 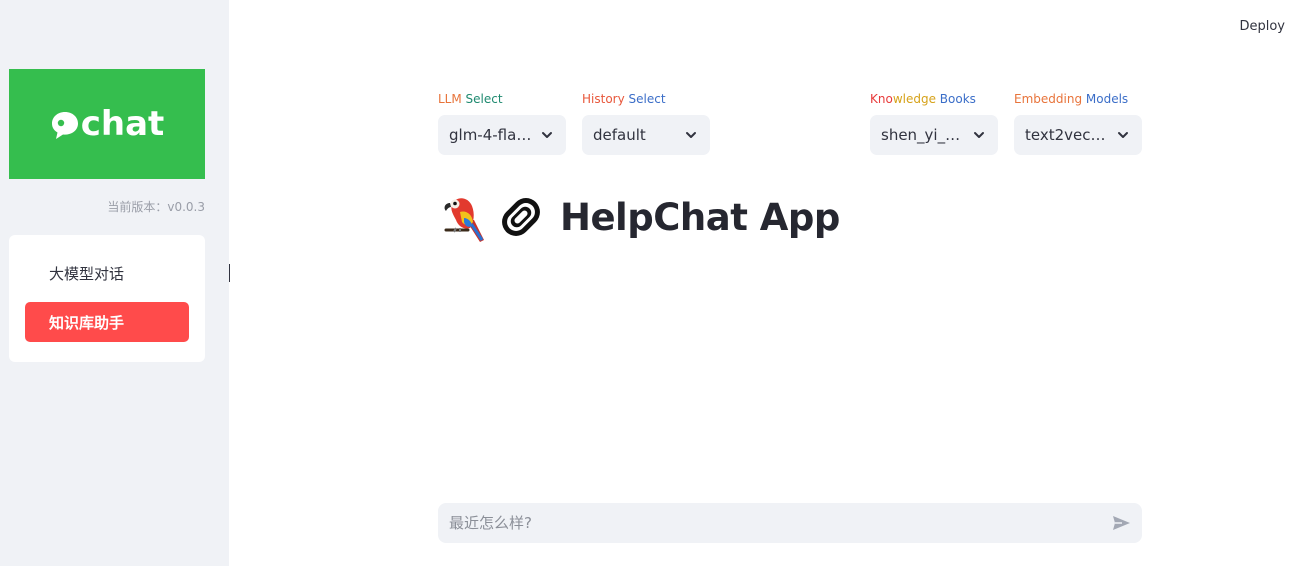 I want to click on knowledge-books-select-group: Knowledge Books shen_yi_book, so click(x=934, y=123).